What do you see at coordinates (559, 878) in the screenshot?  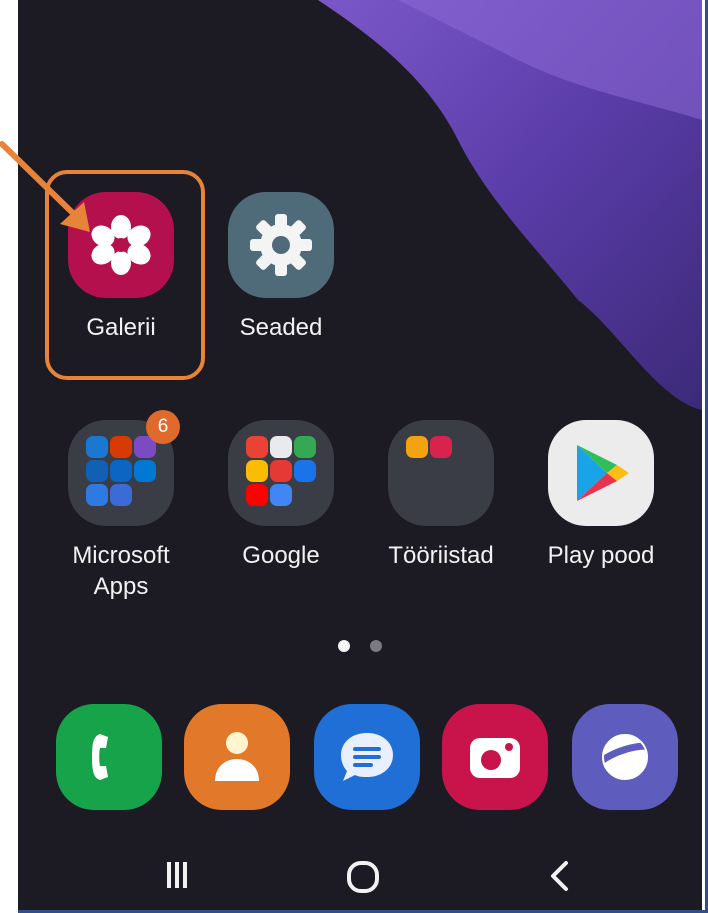 I see `back-icon` at bounding box center [559, 878].